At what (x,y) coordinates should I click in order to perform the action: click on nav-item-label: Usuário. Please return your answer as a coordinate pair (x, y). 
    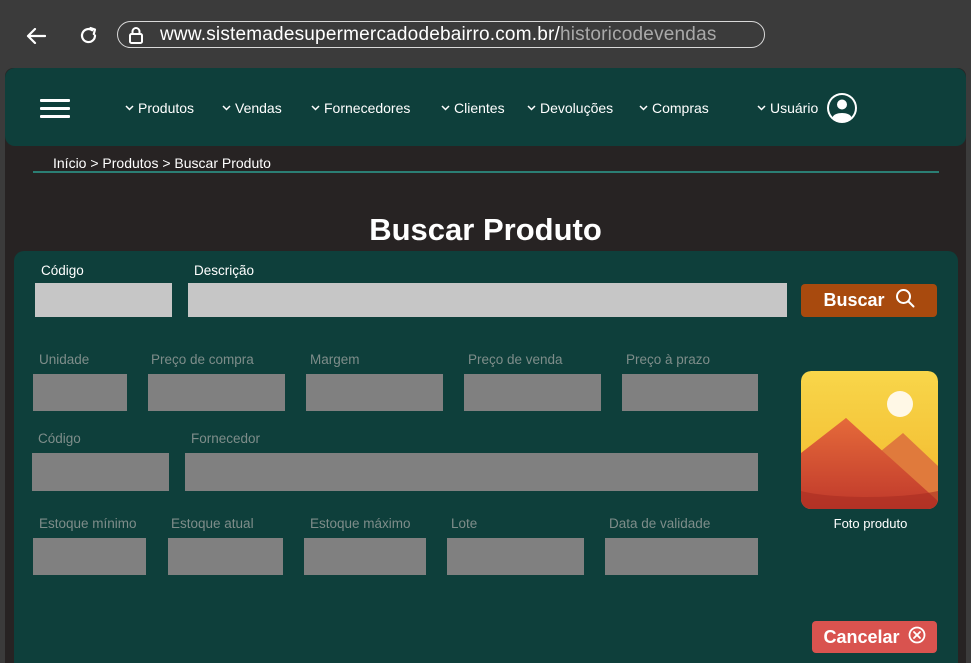
    Looking at the image, I should click on (794, 108).